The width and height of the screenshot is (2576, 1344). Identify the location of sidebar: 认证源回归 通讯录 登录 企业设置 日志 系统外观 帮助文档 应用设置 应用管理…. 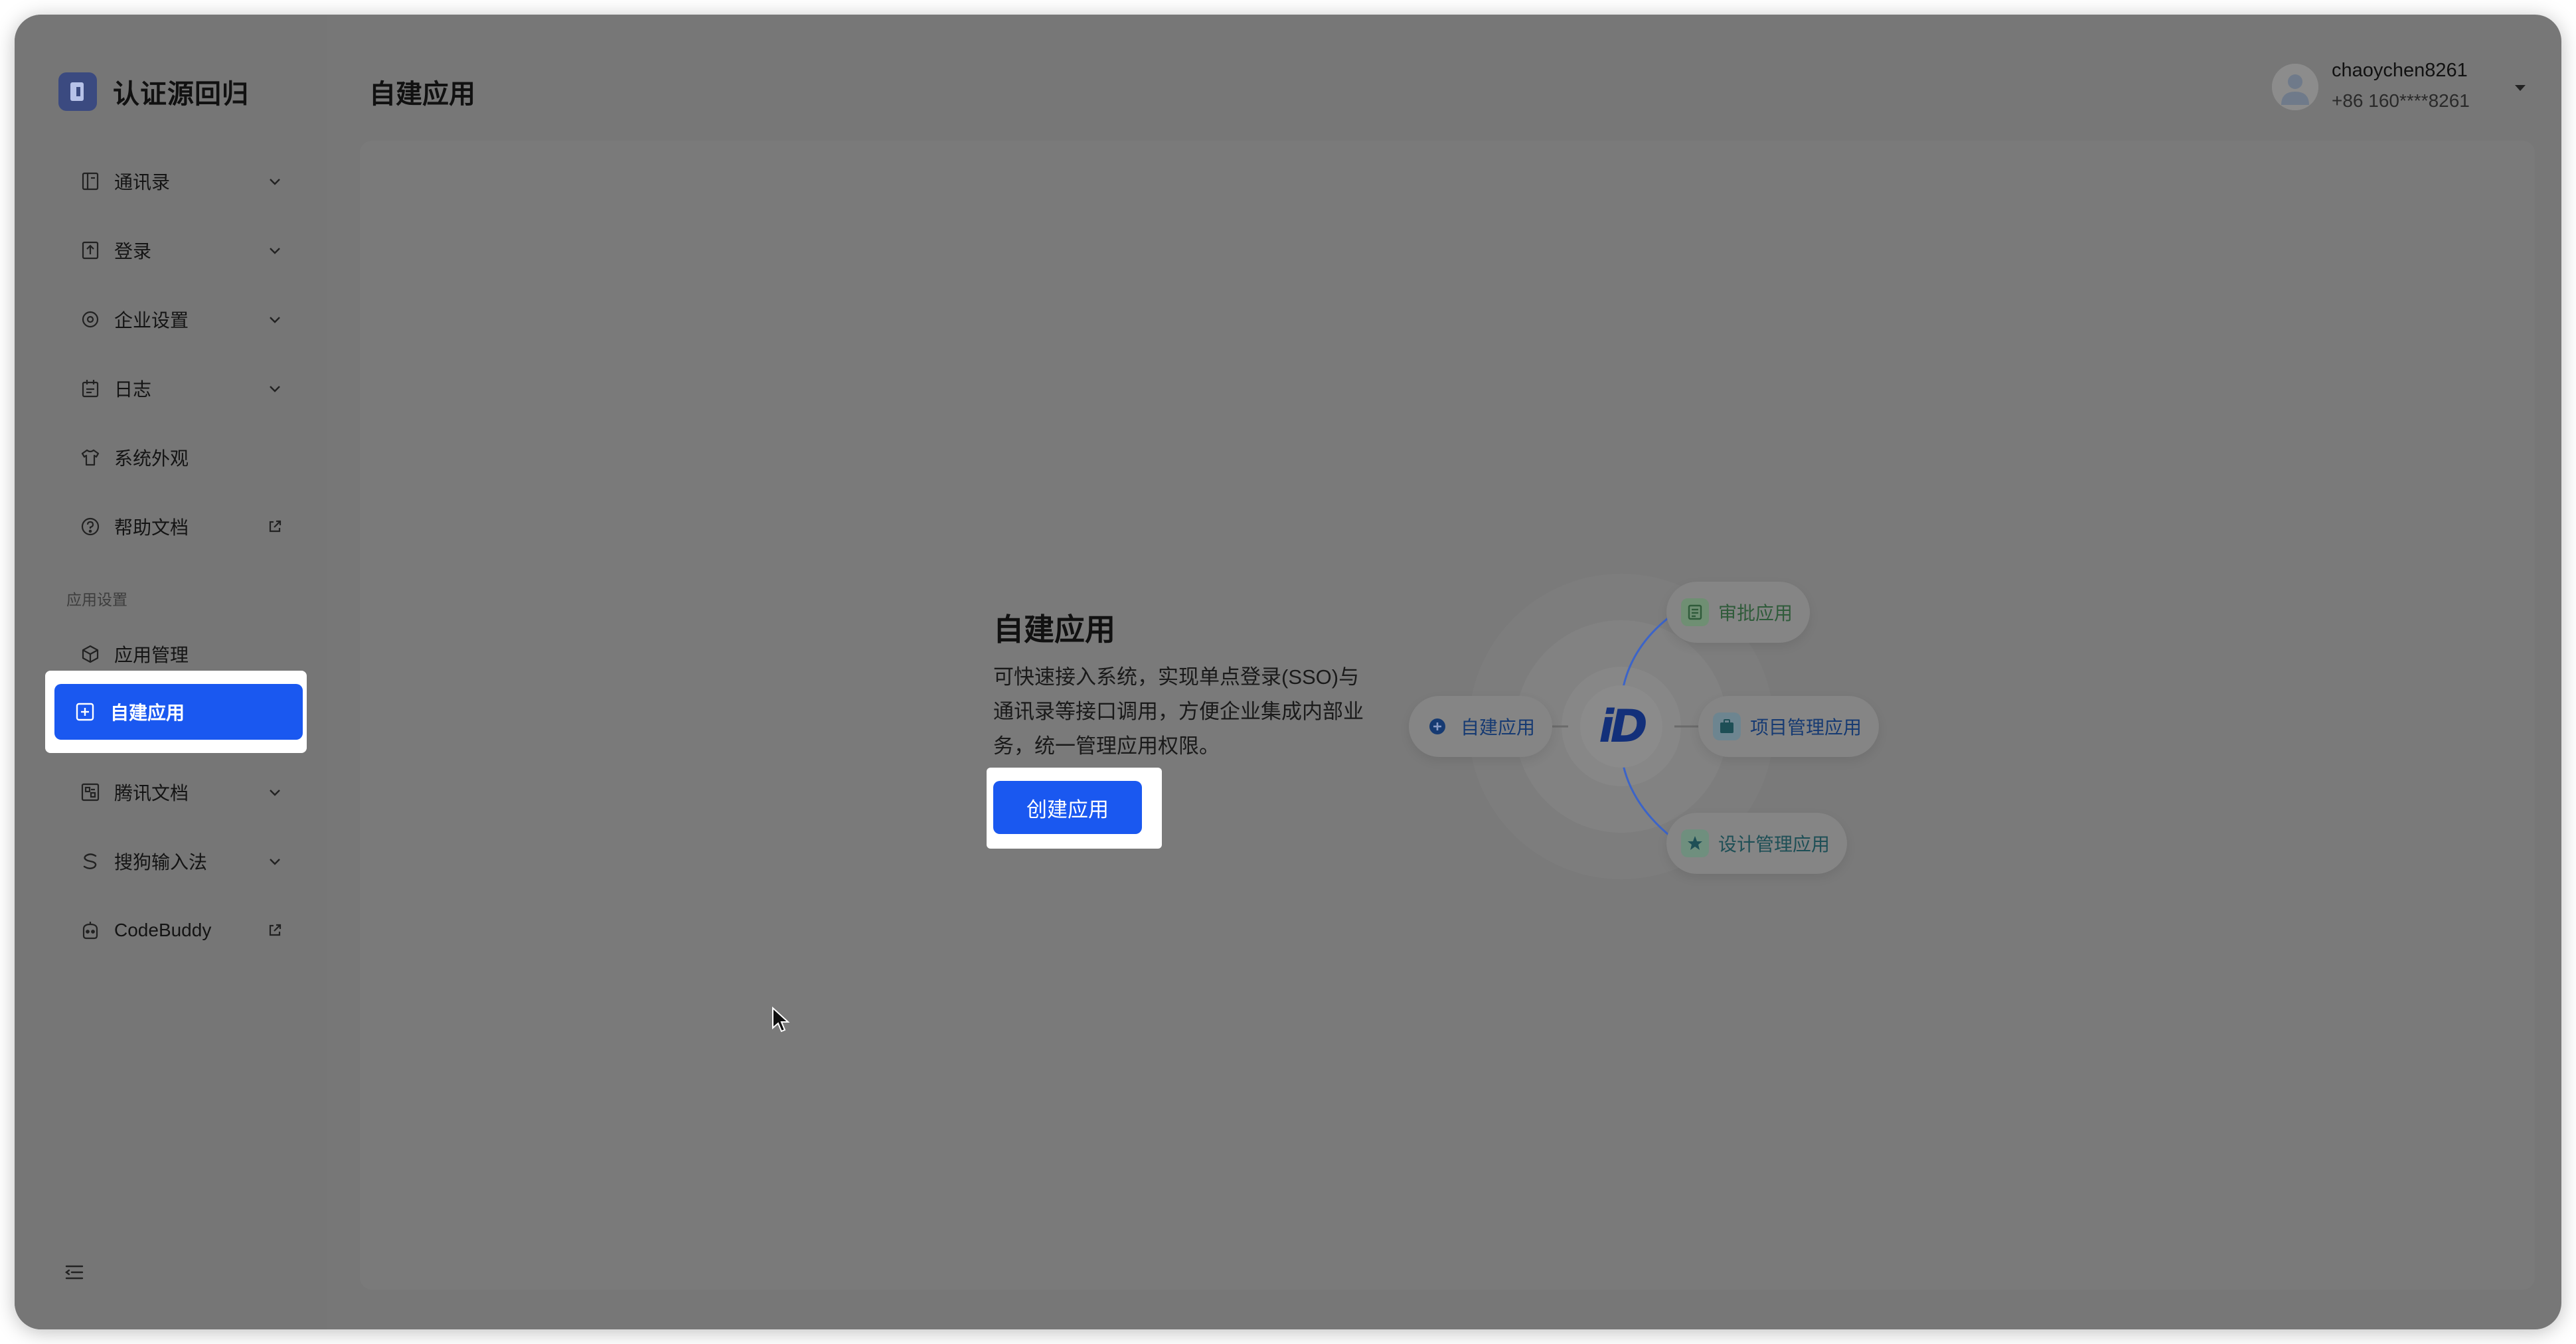
(171, 672).